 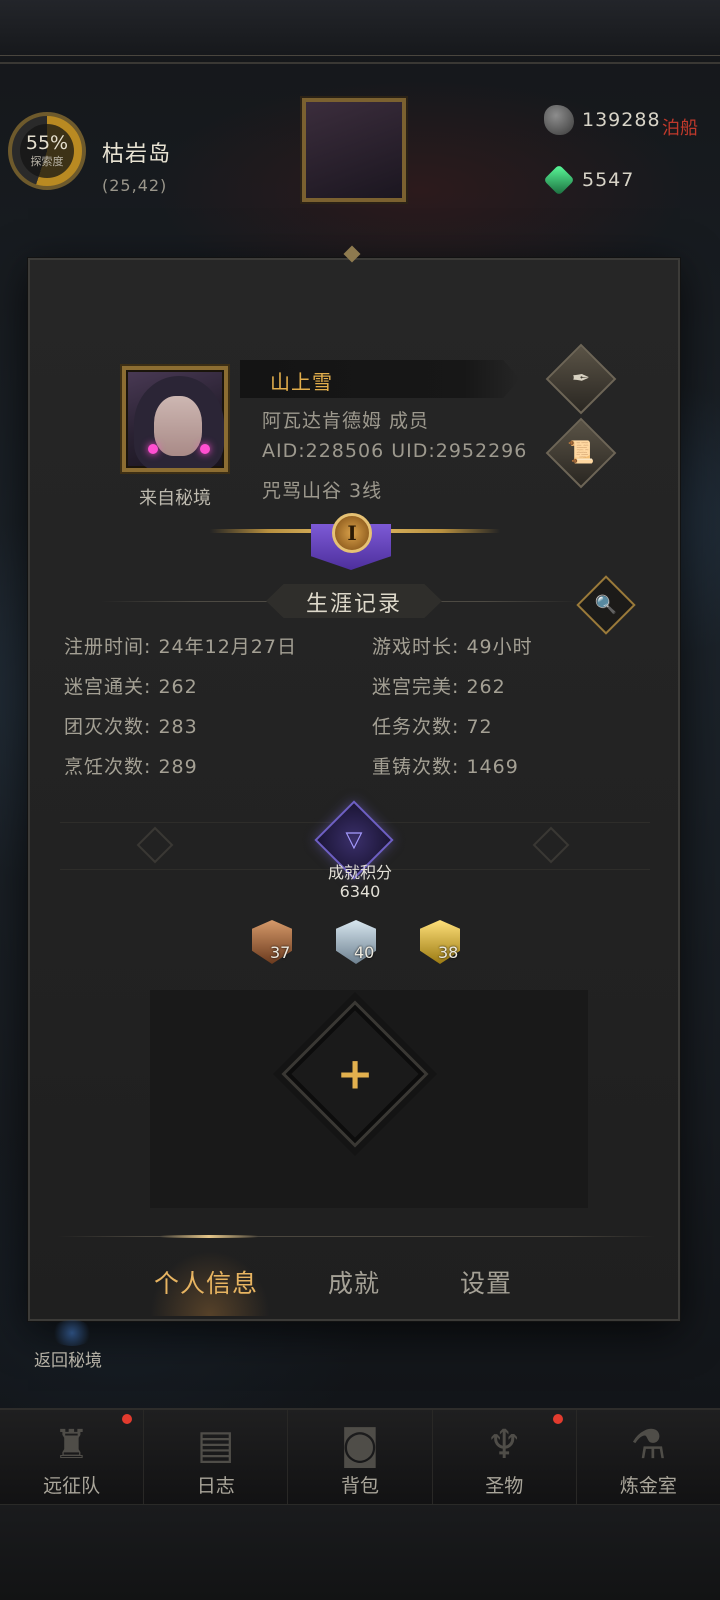 What do you see at coordinates (354, 840) in the screenshot?
I see `achievement-icon: ▽` at bounding box center [354, 840].